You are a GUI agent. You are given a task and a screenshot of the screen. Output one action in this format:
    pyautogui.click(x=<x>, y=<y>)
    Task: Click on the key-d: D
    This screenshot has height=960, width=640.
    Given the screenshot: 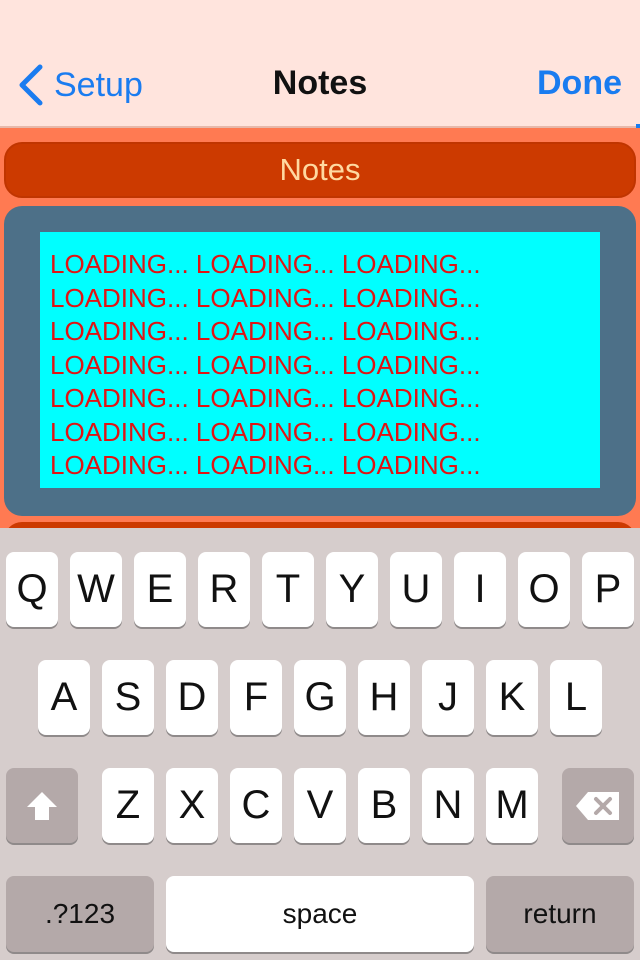 What is the action you would take?
    pyautogui.click(x=192, y=697)
    